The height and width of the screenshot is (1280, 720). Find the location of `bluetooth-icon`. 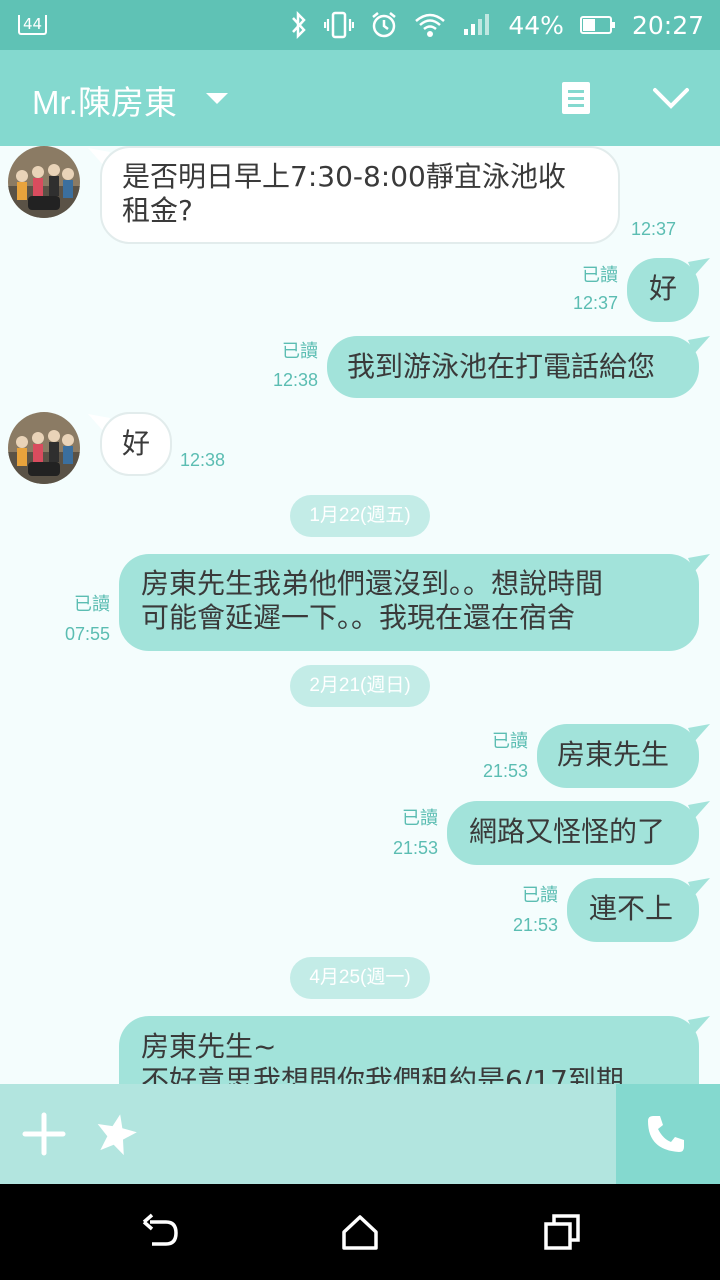

bluetooth-icon is located at coordinates (299, 25).